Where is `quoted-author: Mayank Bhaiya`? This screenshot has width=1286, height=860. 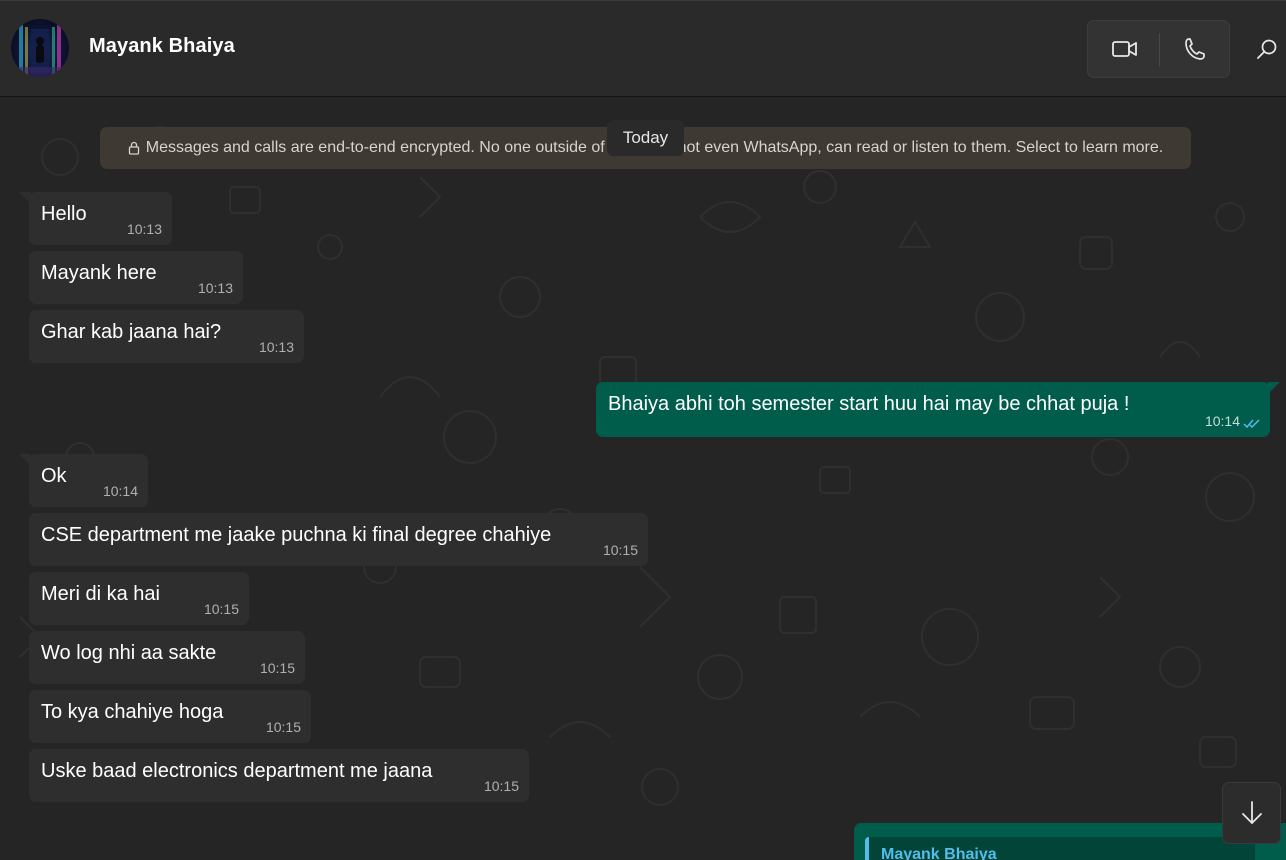
quoted-author: Mayank Bhaiya is located at coordinates (939, 853).